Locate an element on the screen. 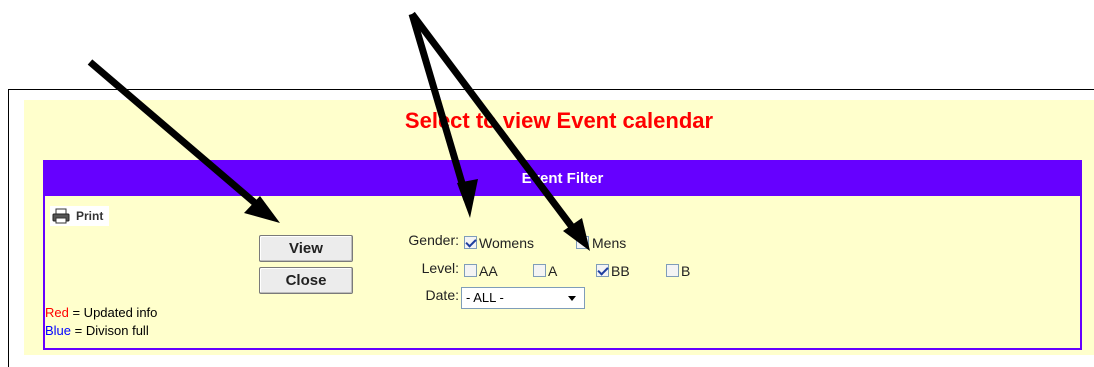 The image size is (1094, 367). gender-label: Gender: is located at coordinates (433, 240).